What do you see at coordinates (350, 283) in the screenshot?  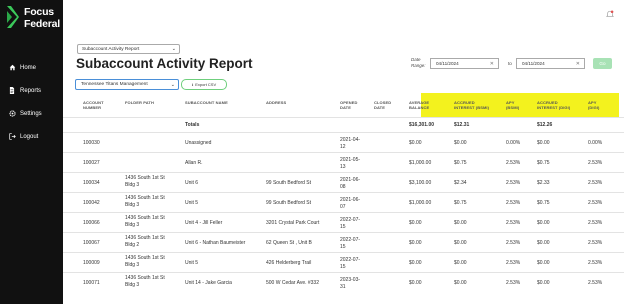 I see `cell-opened-date: 2023-03- 31` at bounding box center [350, 283].